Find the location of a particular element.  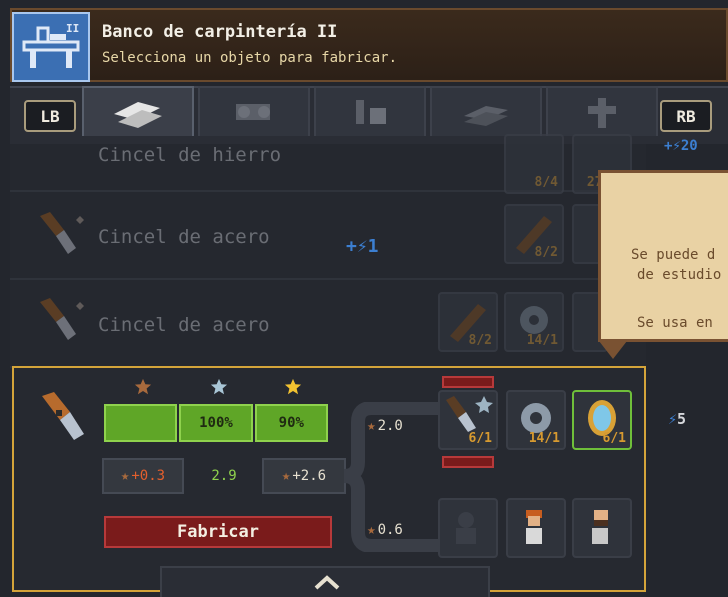

bonus-left-value: +0.3 is located at coordinates (148, 476).